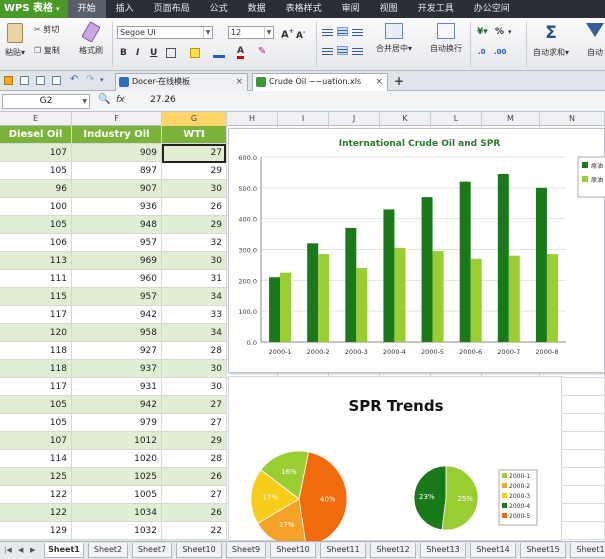 The image size is (605, 559). I want to click on table-cell: 115, so click(36, 297).